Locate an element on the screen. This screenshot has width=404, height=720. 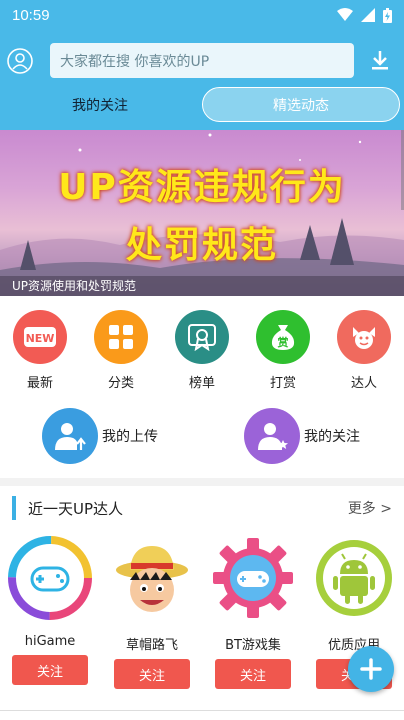
battery-icon is located at coordinates (387, 15).